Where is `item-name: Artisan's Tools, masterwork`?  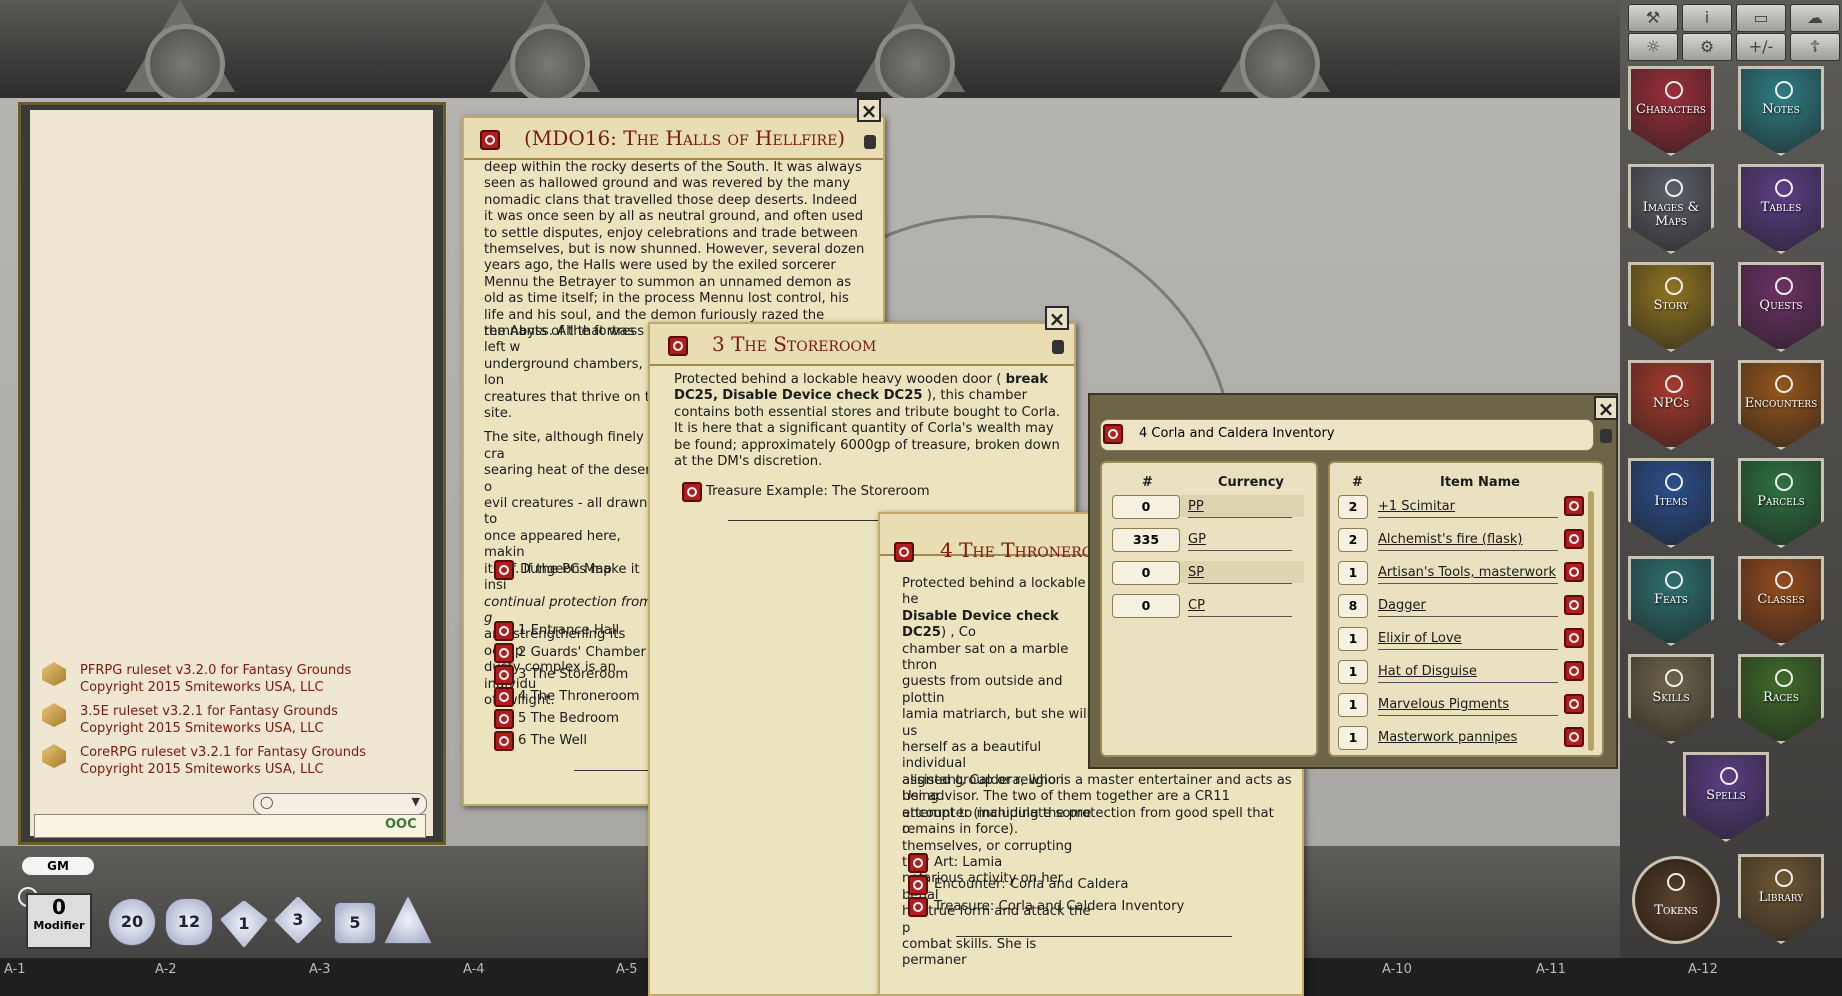
item-name: Artisan's Tools, masterwork is located at coordinates (1467, 572).